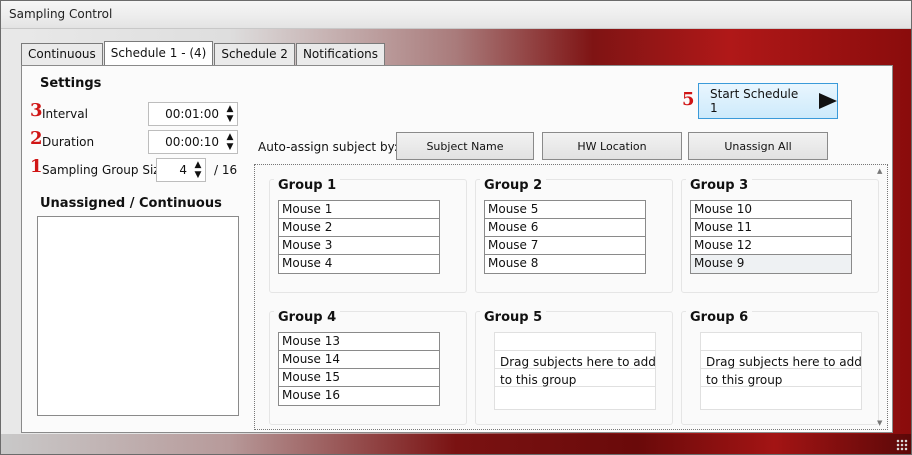 The height and width of the screenshot is (455, 912). Describe the element at coordinates (828, 101) in the screenshot. I see `play-icon` at that location.